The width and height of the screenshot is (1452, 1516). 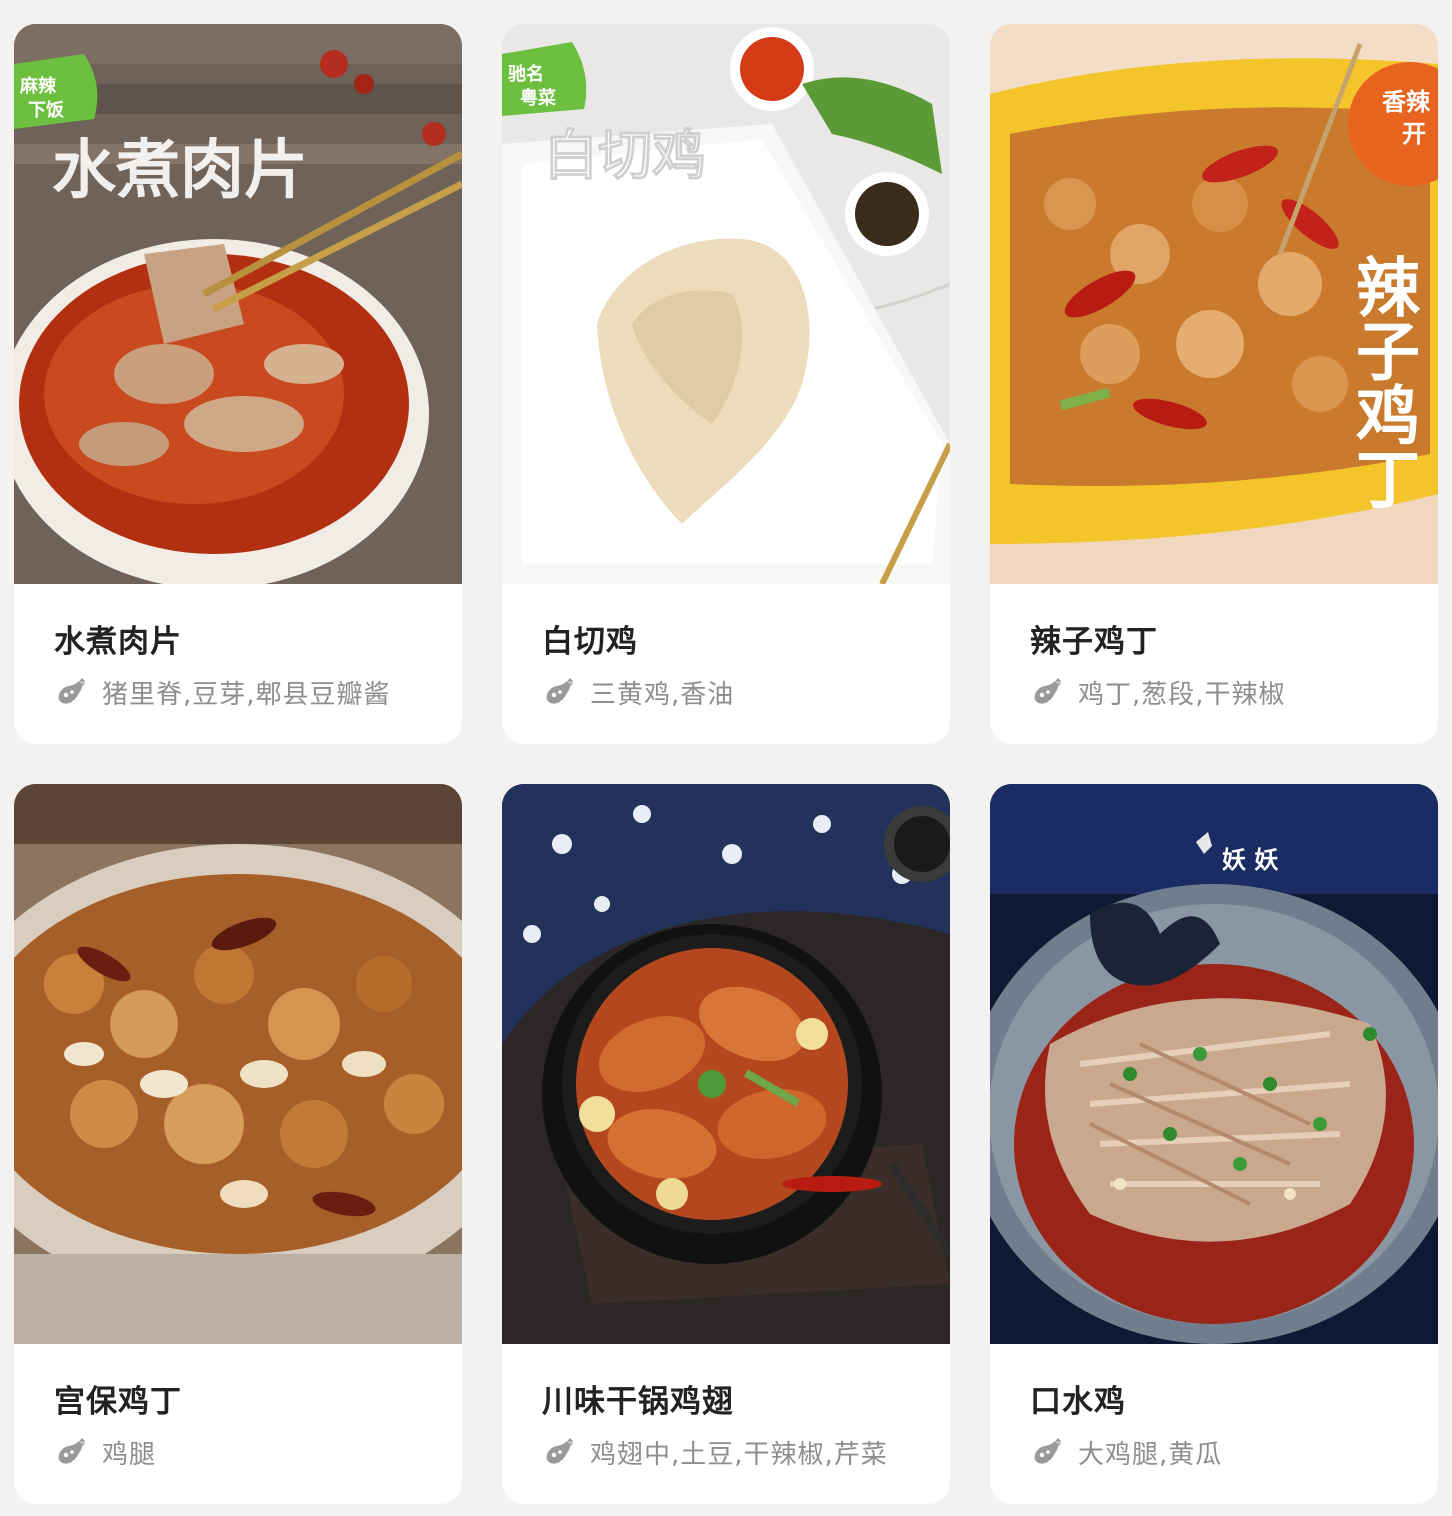 What do you see at coordinates (38, 86) in the screenshot?
I see `badge-line-1: 麻辣` at bounding box center [38, 86].